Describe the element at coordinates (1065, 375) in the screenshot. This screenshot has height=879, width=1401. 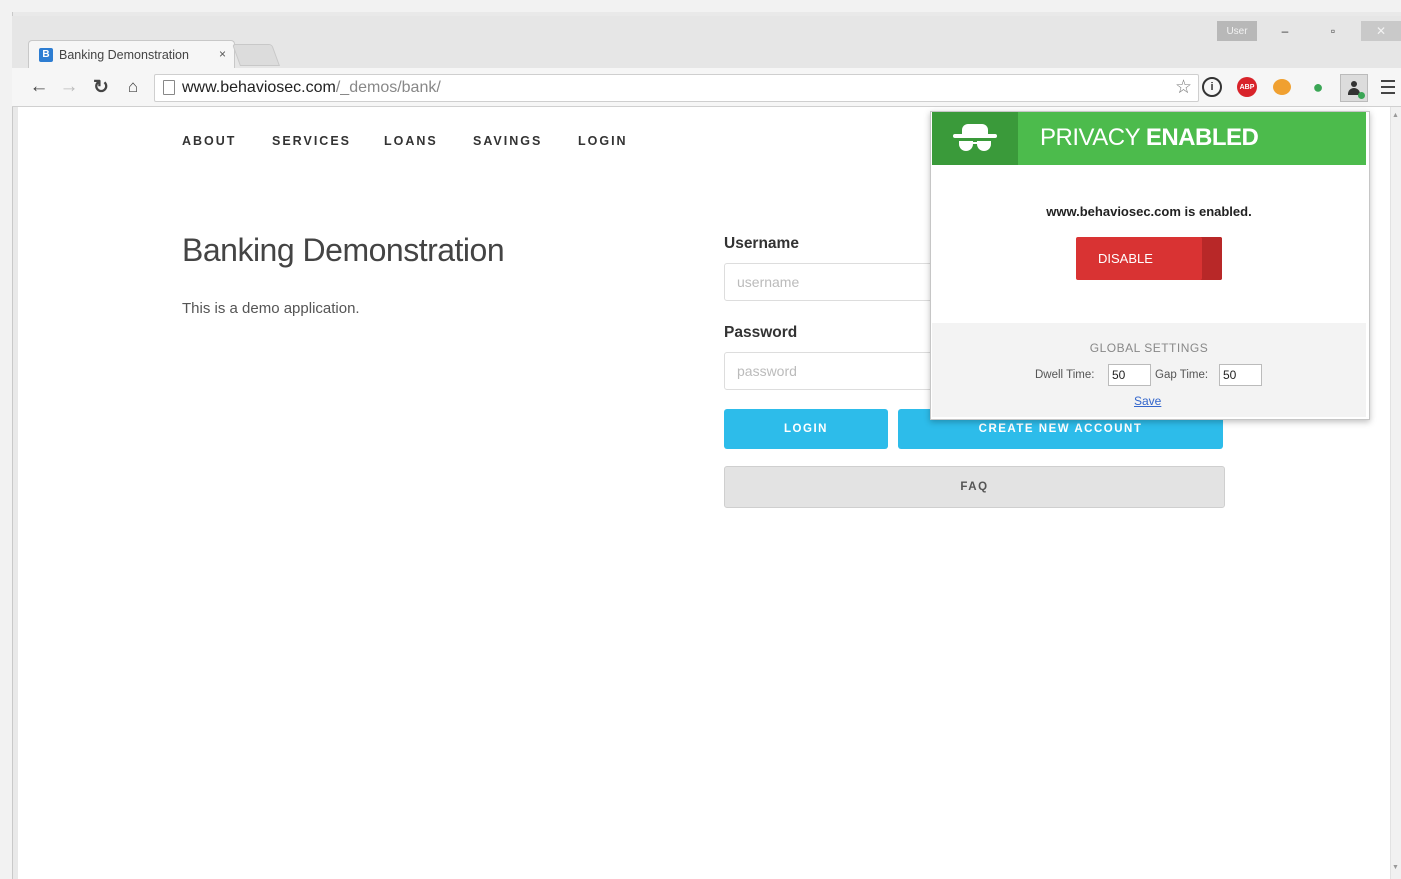
I see `dwell-time-label: Dwell Time:` at that location.